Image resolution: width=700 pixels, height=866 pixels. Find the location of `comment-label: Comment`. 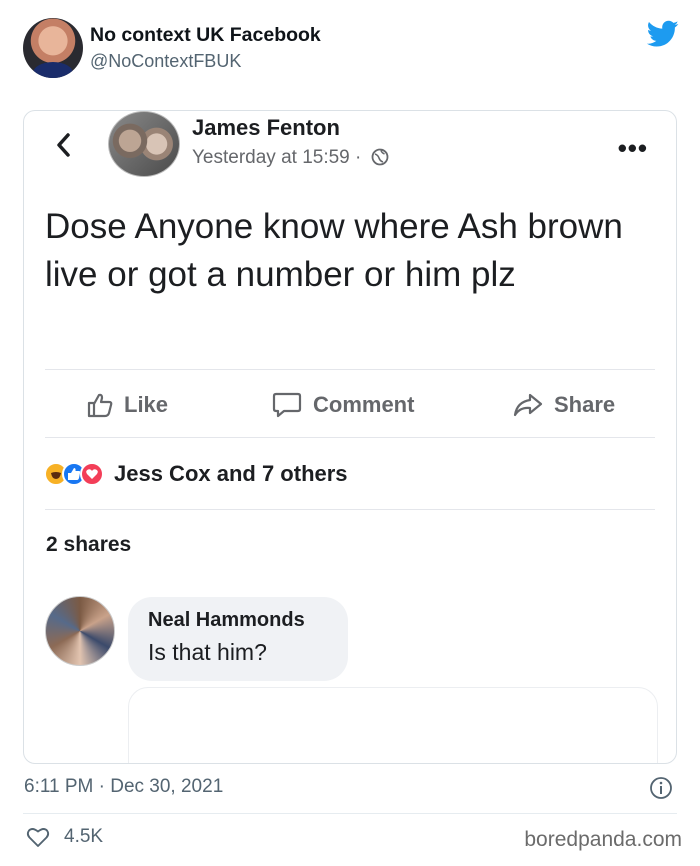

comment-label: Comment is located at coordinates (364, 404).